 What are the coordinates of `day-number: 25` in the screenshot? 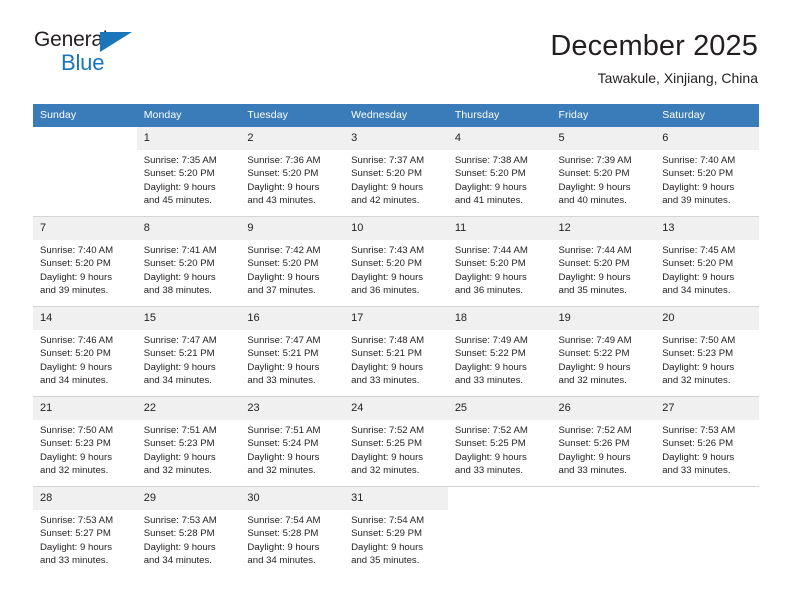 It's located at (499, 408).